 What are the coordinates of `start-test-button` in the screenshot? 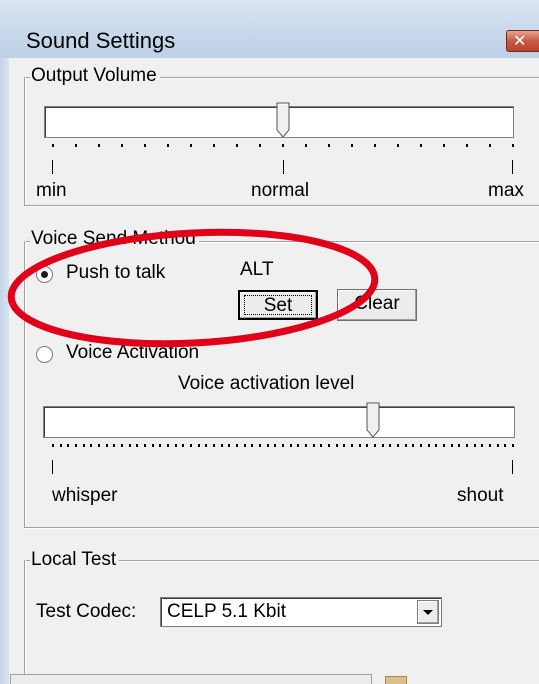 It's located at (191, 679).